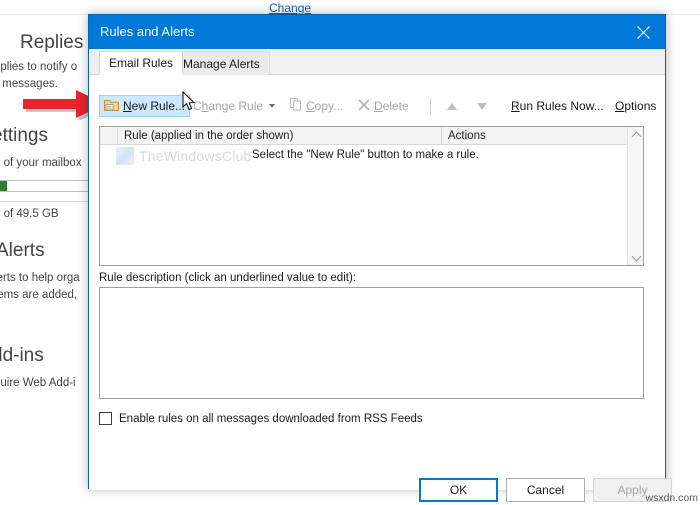  I want to click on tab-email-rules-label: Email Rules, so click(141, 63).